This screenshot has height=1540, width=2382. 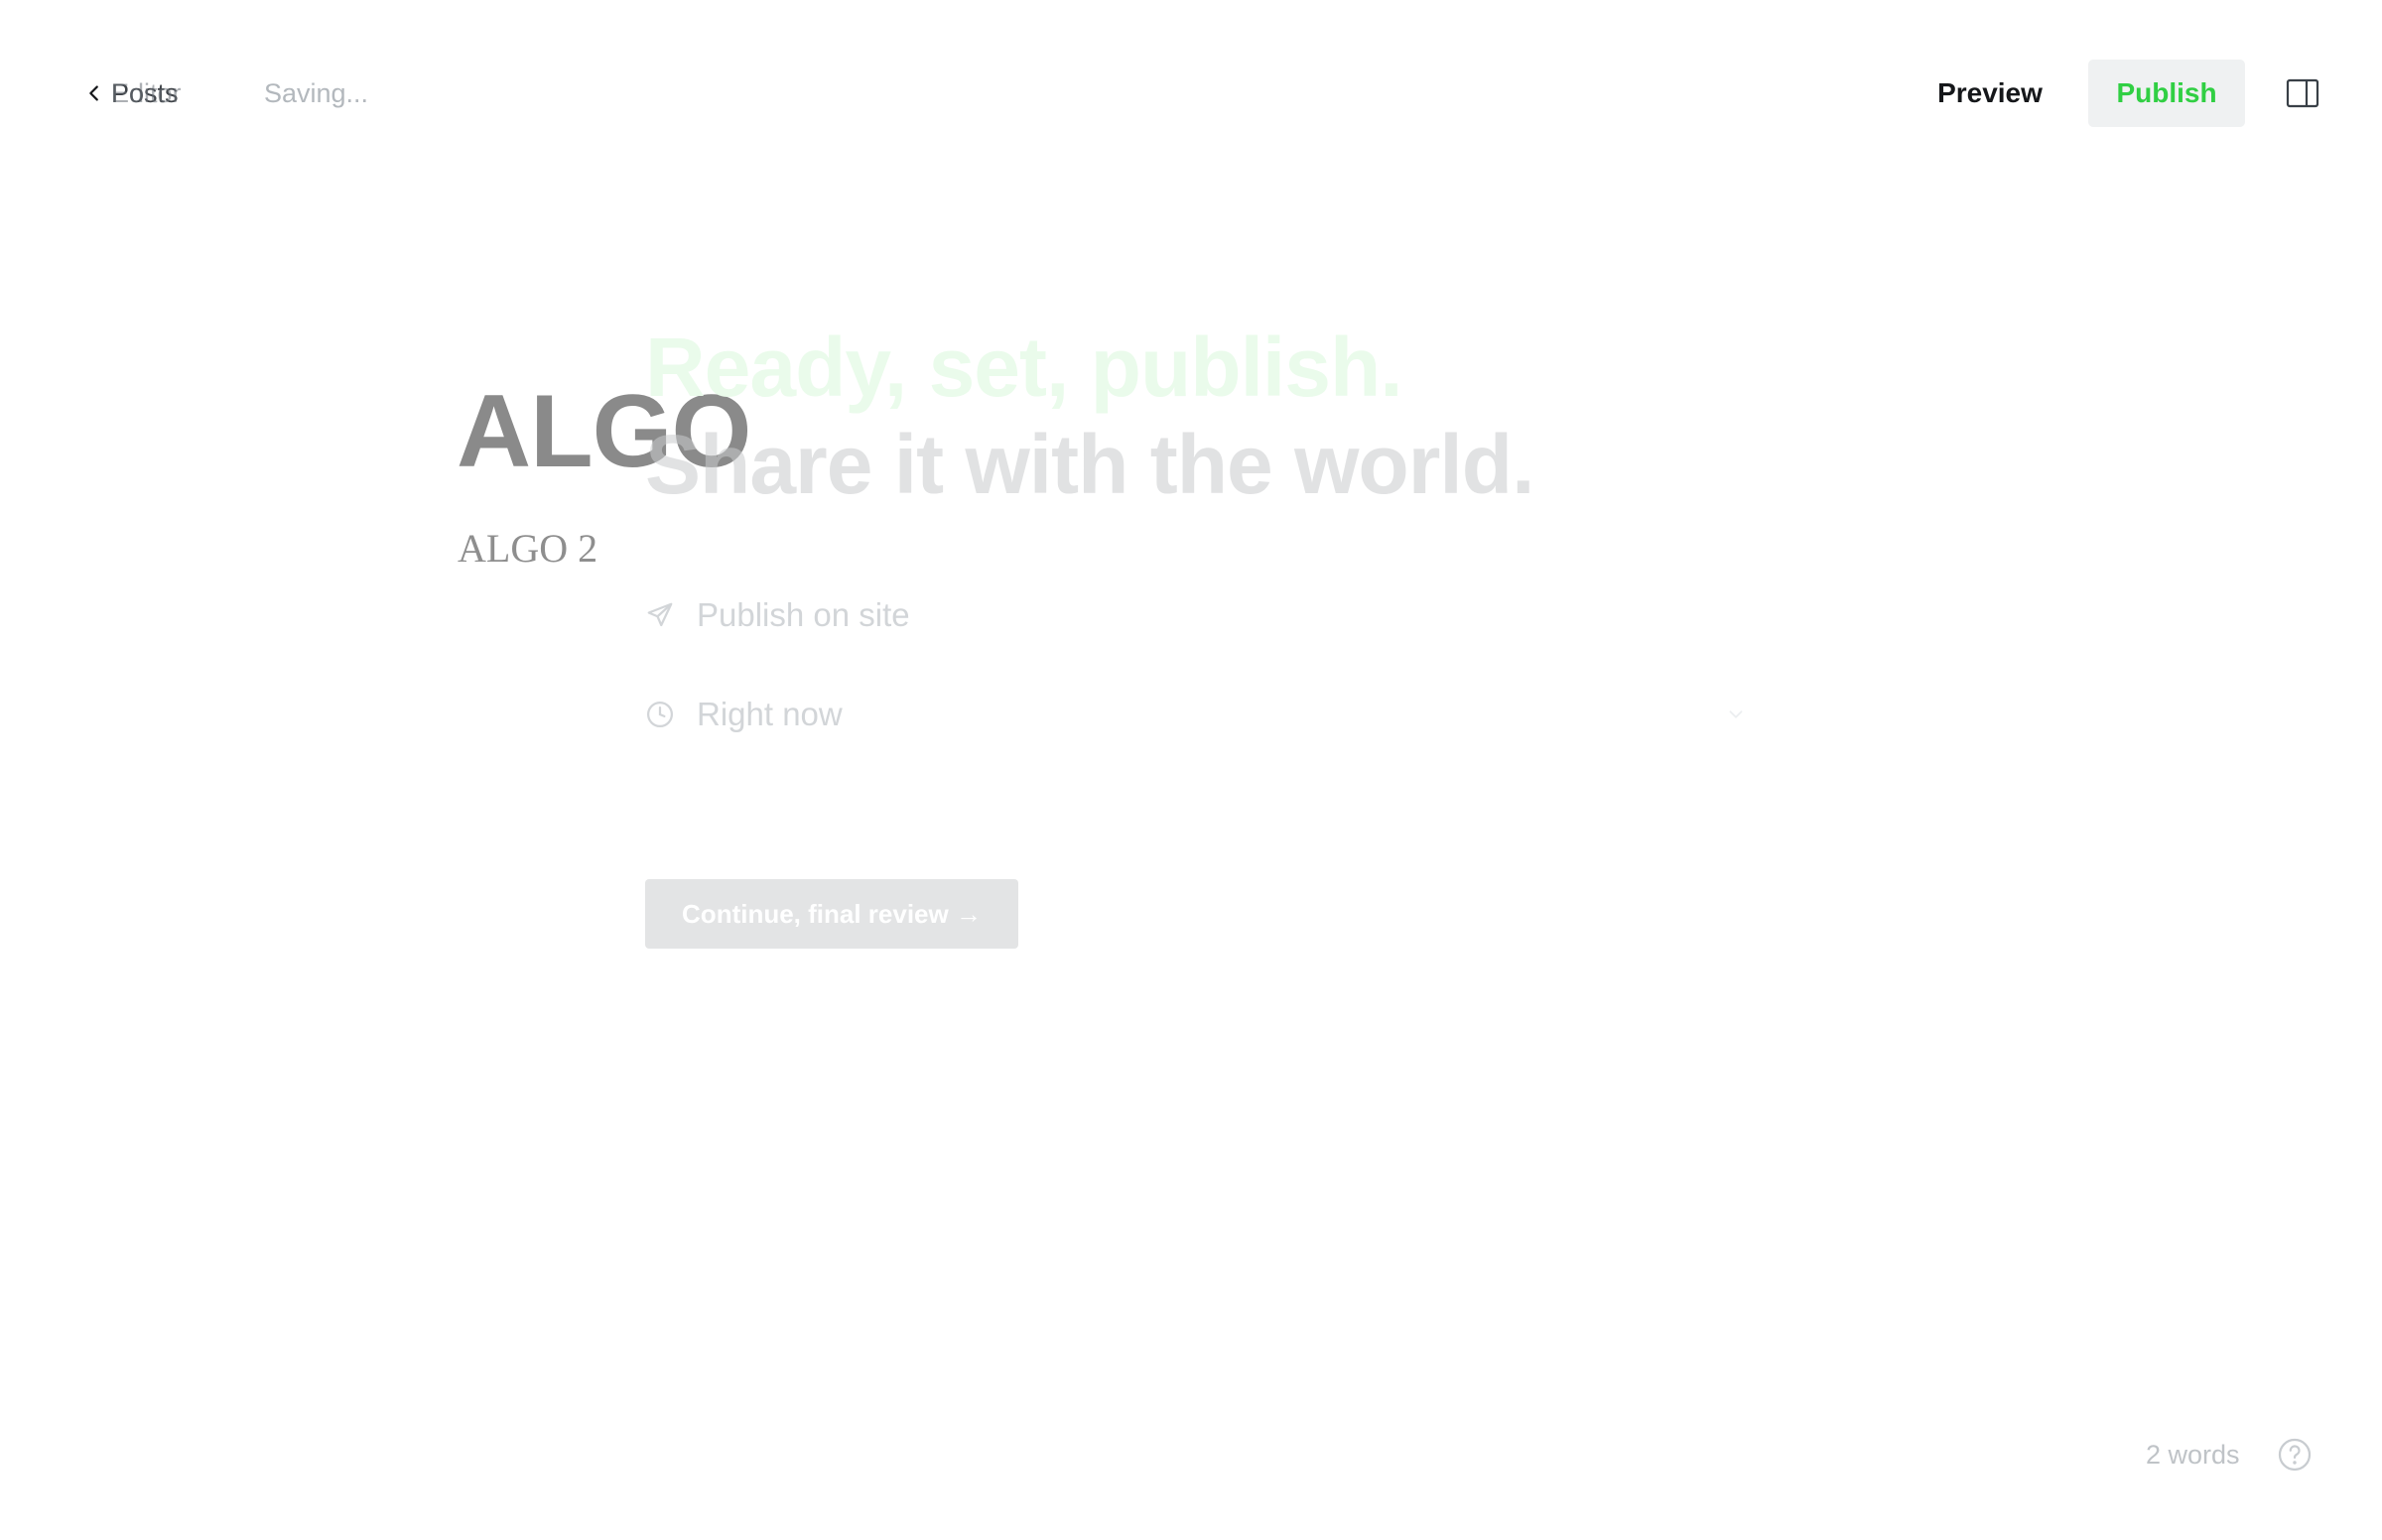 I want to click on preview-button: Preview, so click(x=1989, y=93).